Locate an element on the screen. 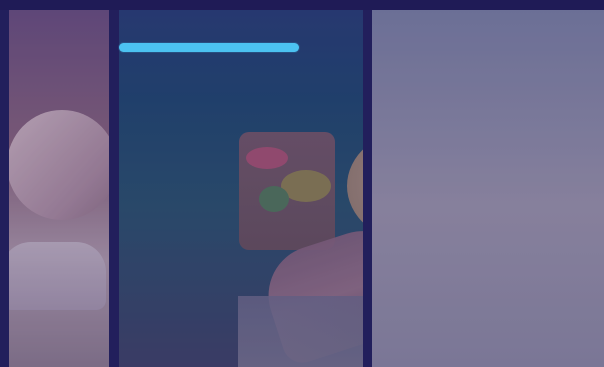 The height and width of the screenshot is (367, 604). sun-hat-graphic is located at coordinates (355, 186).